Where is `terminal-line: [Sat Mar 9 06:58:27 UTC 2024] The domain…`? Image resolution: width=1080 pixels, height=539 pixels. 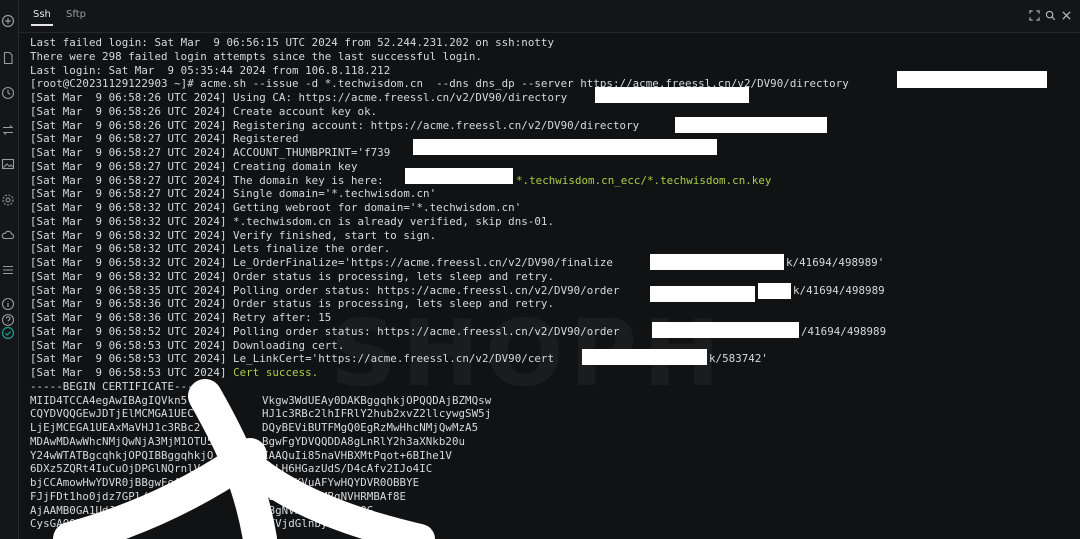
terminal-line: [Sat Mar 9 06:58:27 UTC 2024] The domain… is located at coordinates (545, 181).